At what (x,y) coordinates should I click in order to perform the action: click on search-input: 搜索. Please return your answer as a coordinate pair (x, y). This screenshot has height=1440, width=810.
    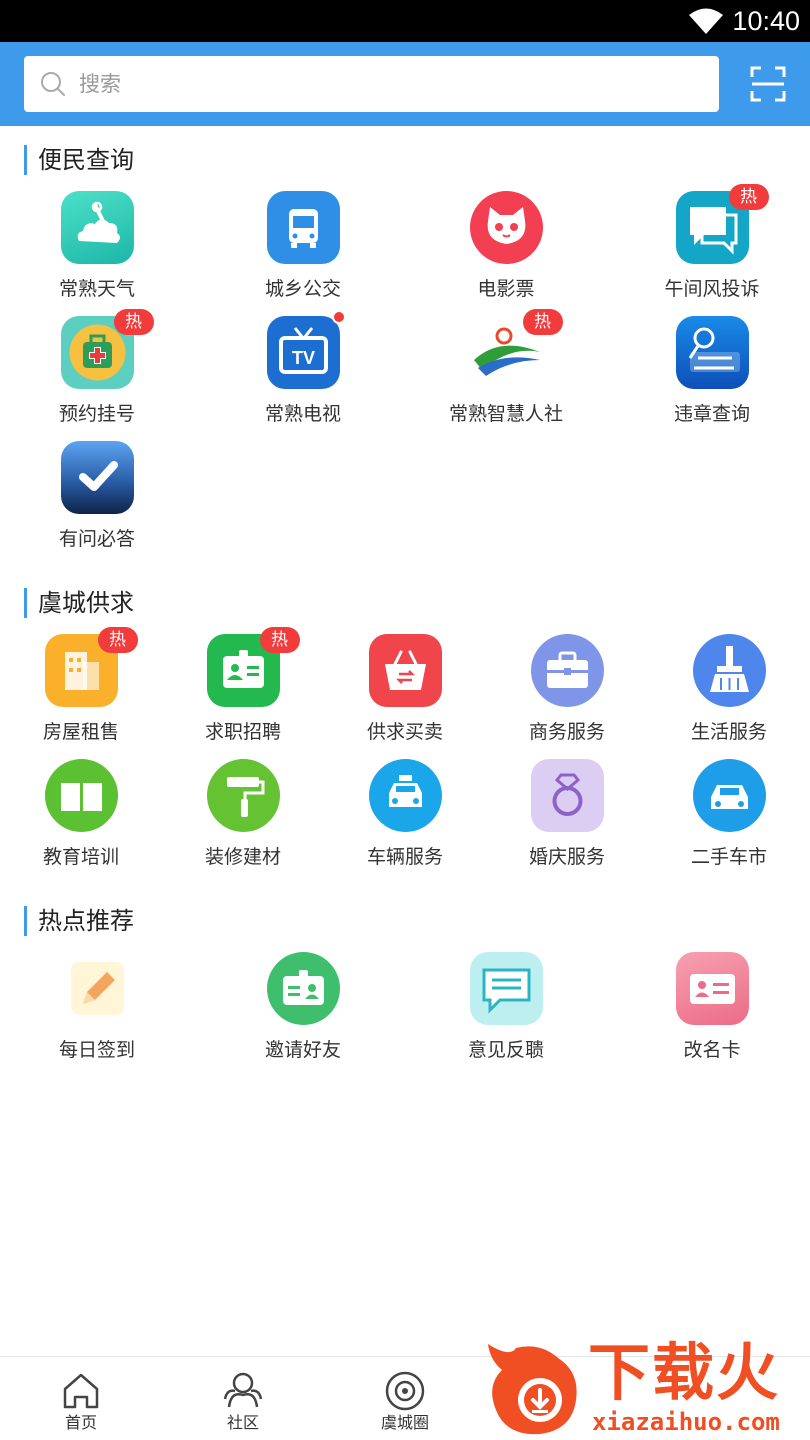
    Looking at the image, I should click on (371, 84).